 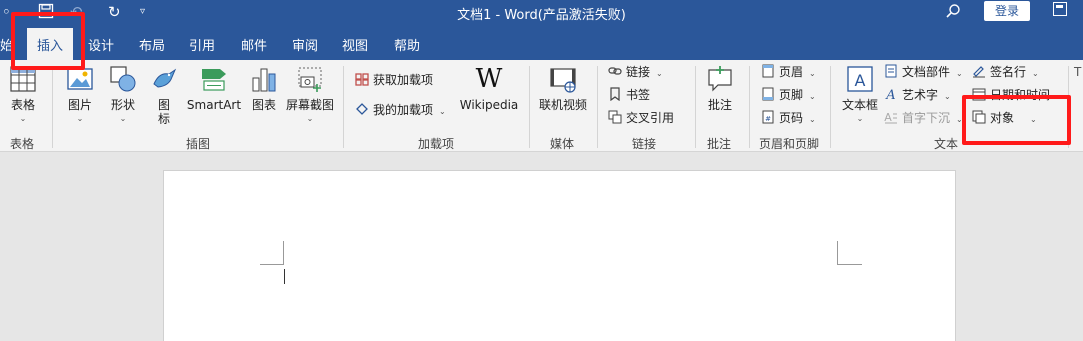 I want to click on symbol-icon: T, so click(x=1077, y=72).